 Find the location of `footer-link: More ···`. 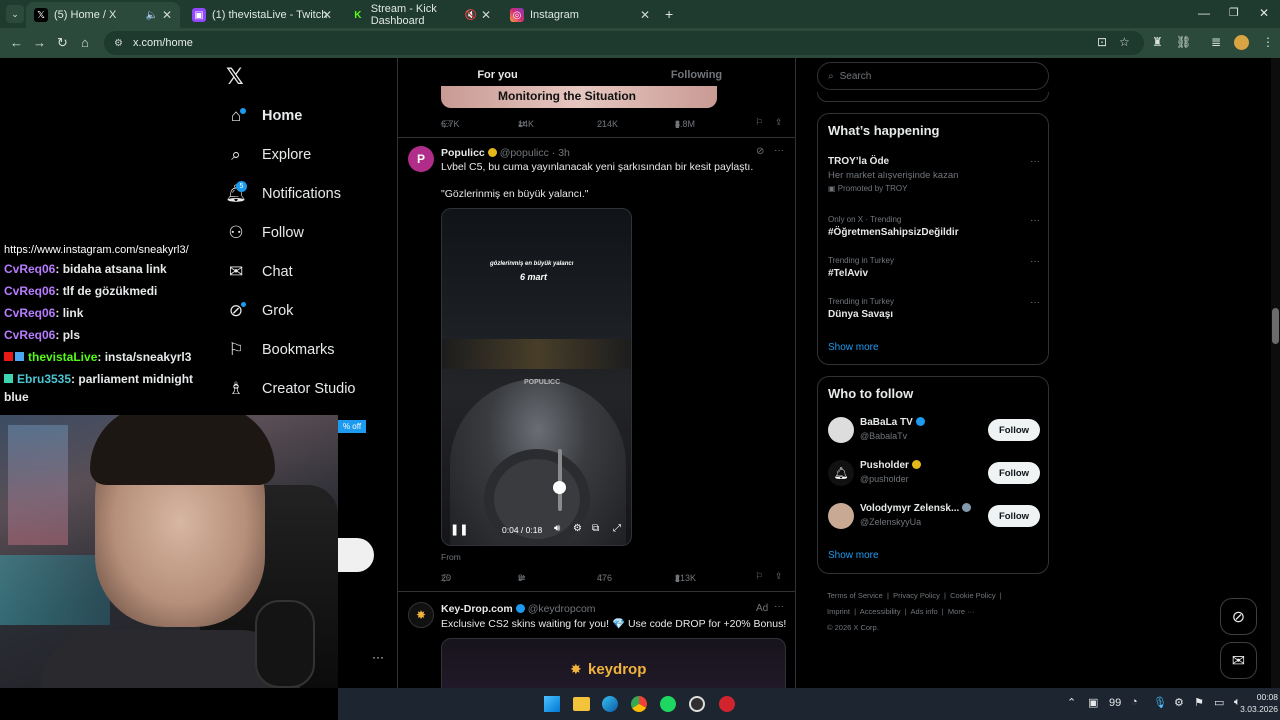

footer-link: More ··· is located at coordinates (961, 611).